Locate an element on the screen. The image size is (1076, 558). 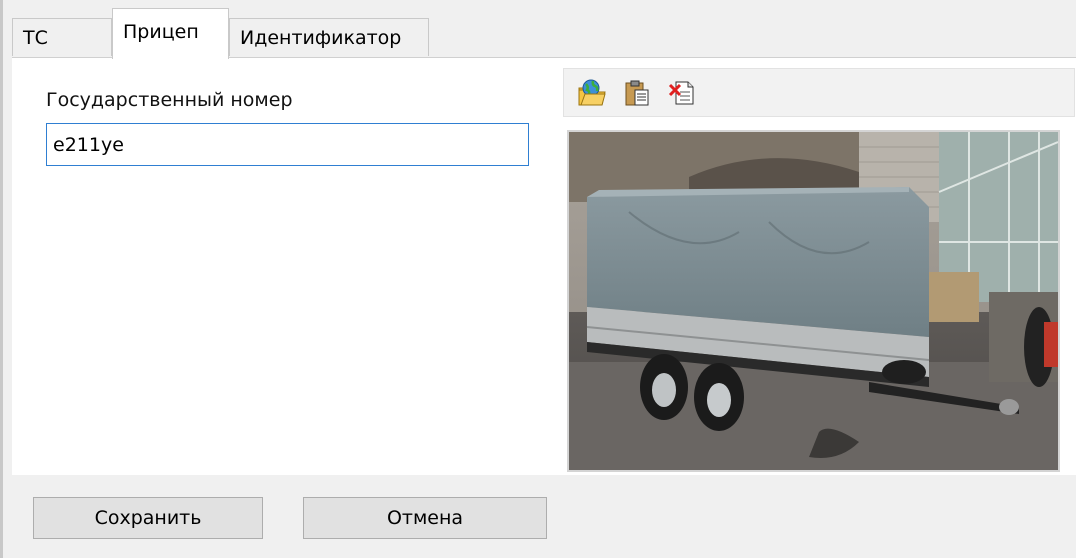
tab-strip: ТС Прицеп Идентификатор is located at coordinates (541, 29).